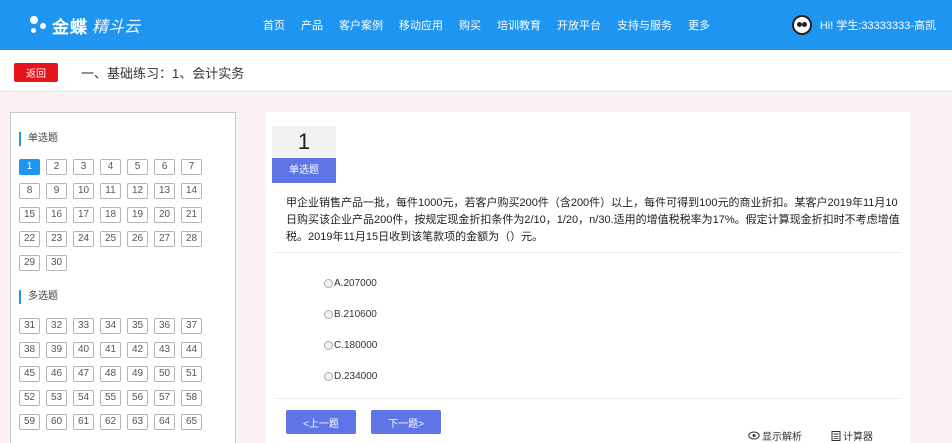  I want to click on question-number-button: 61, so click(83, 422).